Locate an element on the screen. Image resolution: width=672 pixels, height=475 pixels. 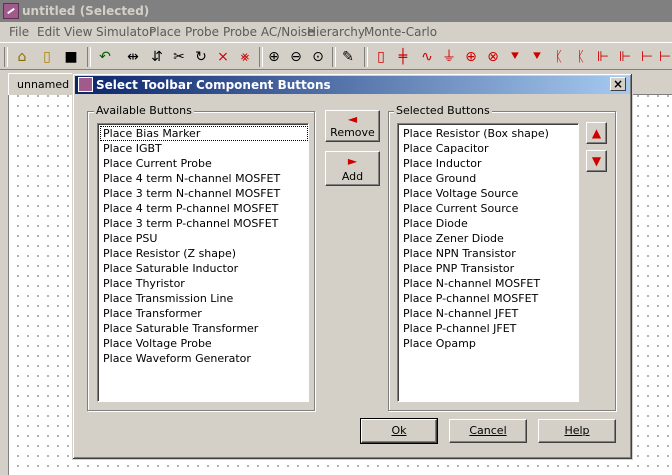
pencil-icon: ✎ is located at coordinates (348, 57).